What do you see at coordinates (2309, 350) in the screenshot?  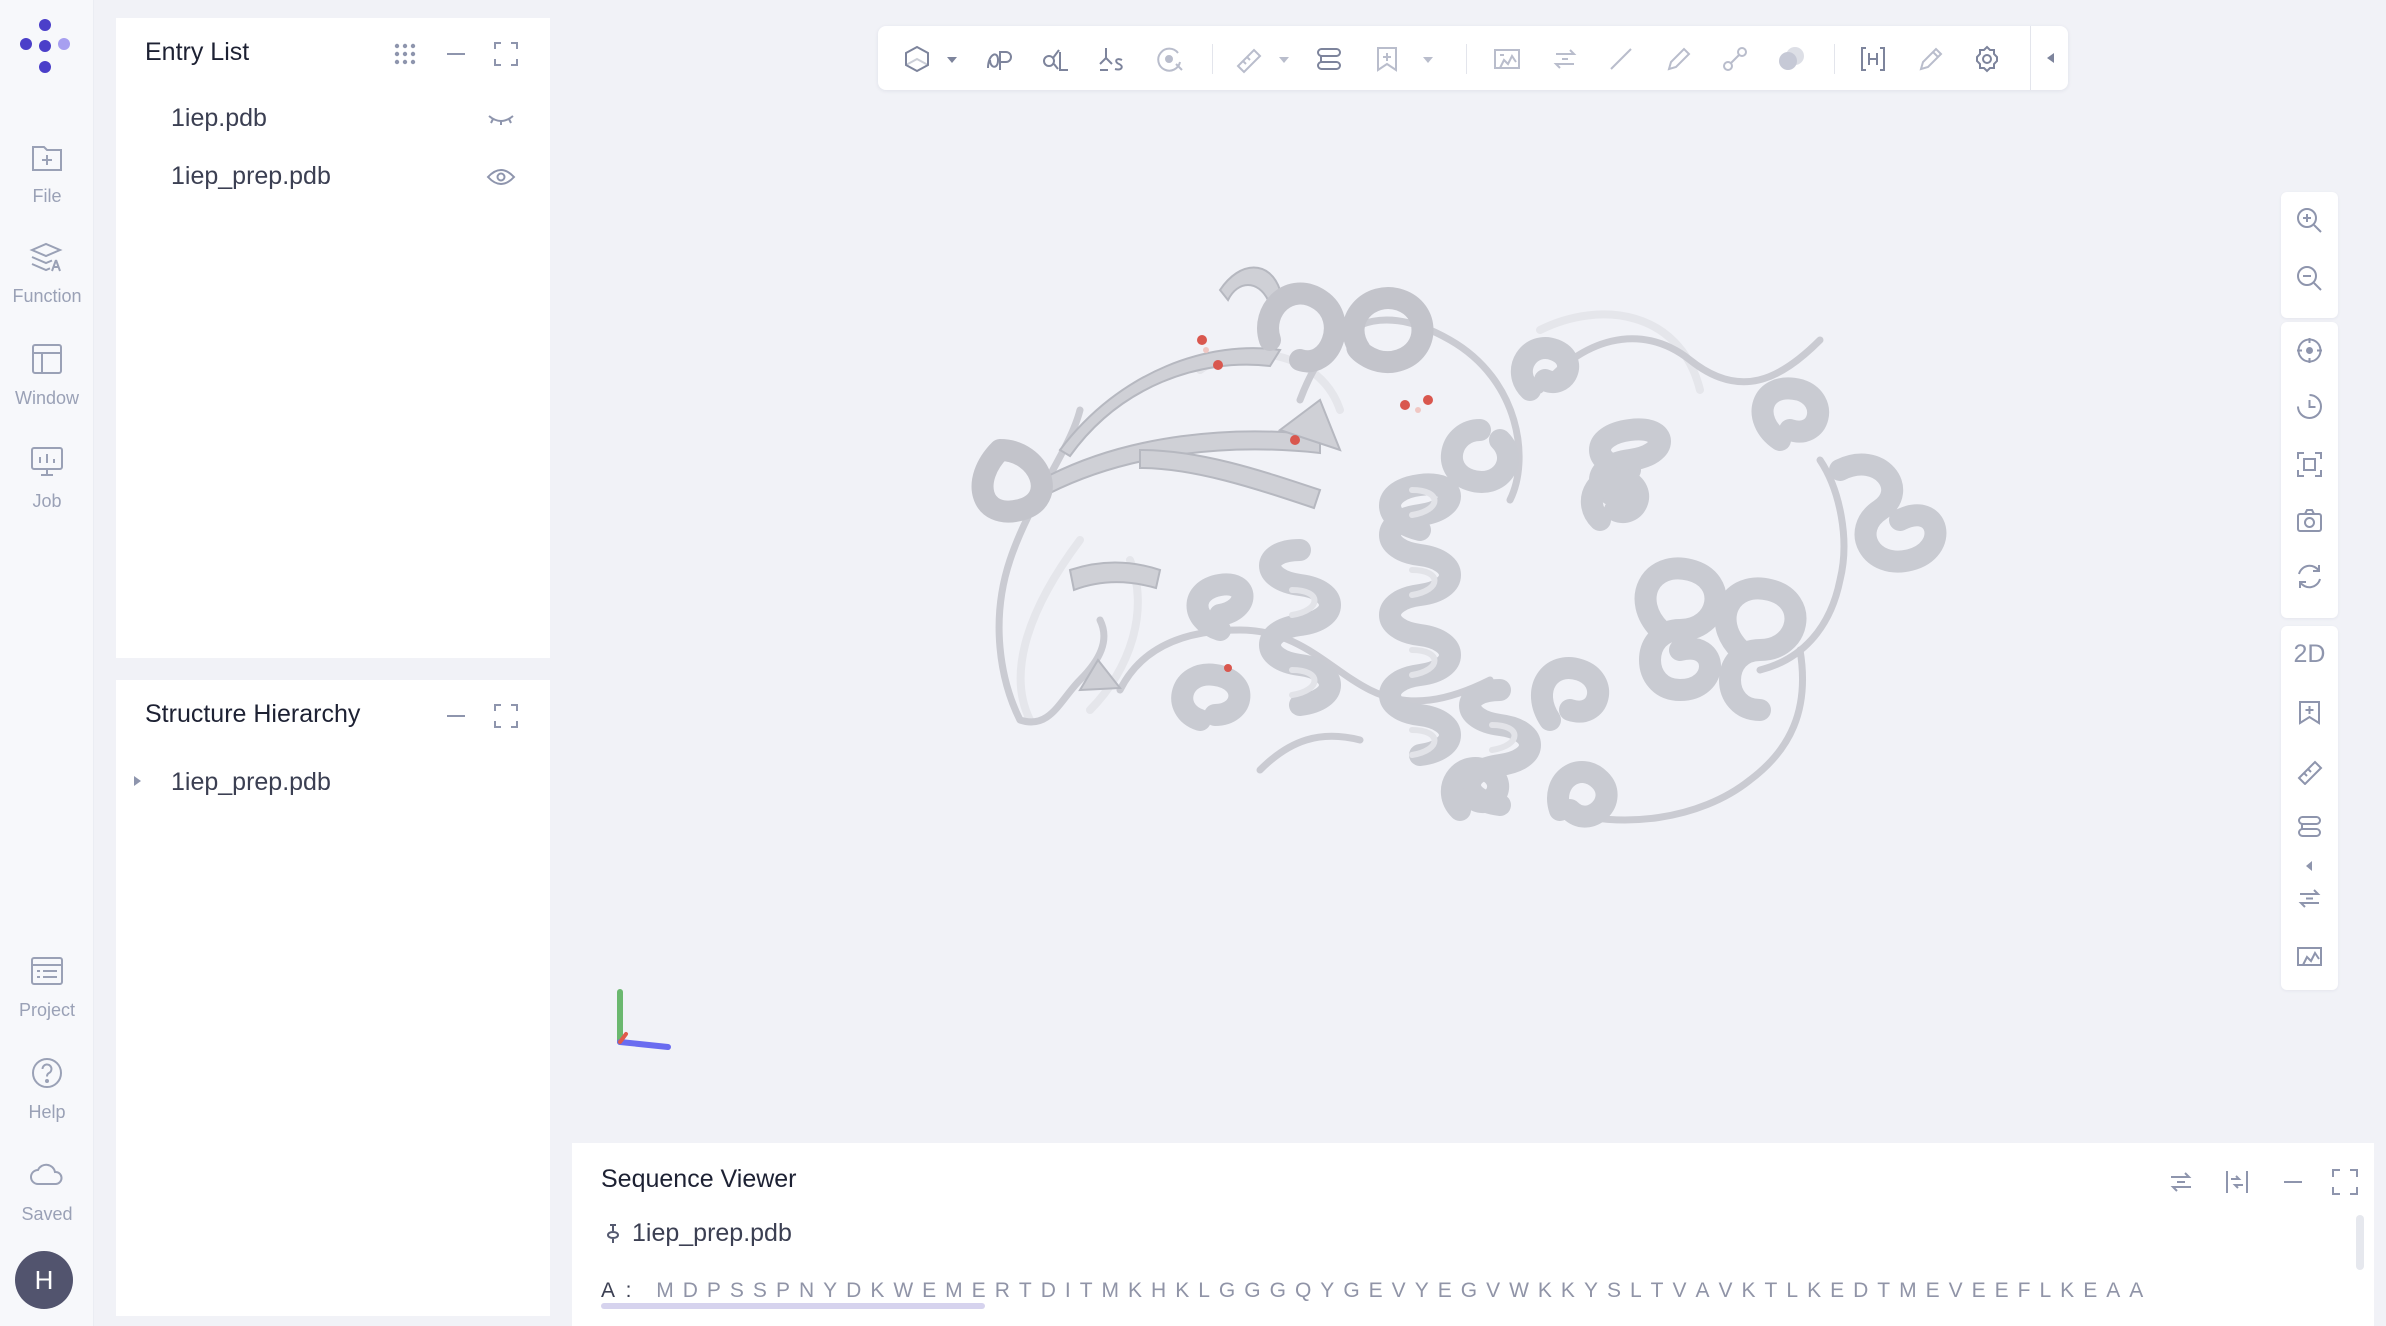 I see `center-icon` at bounding box center [2309, 350].